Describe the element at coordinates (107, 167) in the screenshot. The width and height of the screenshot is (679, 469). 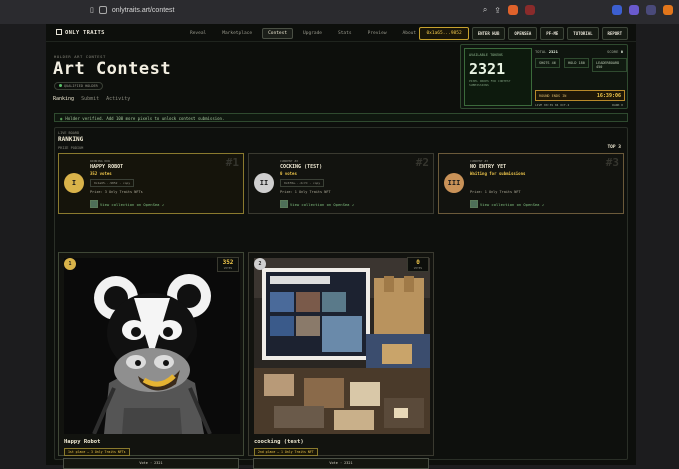
I see `podium-name: HAPPY ROBOT` at that location.